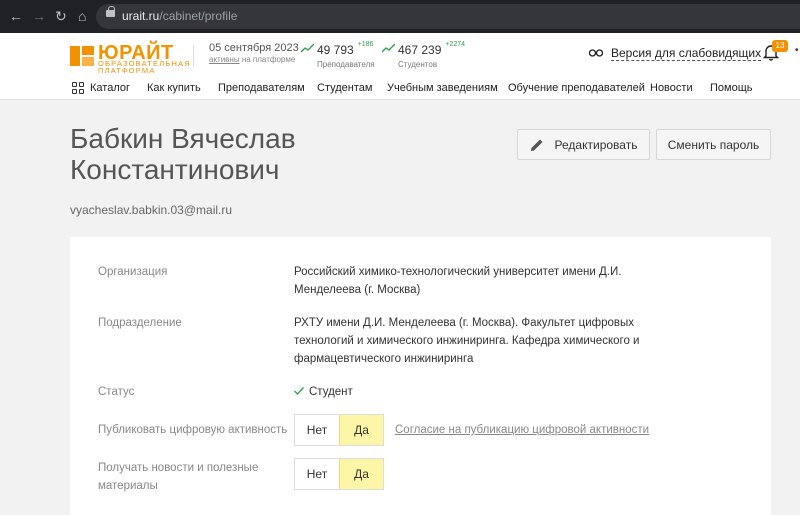  I want to click on divider, so click(193, 56).